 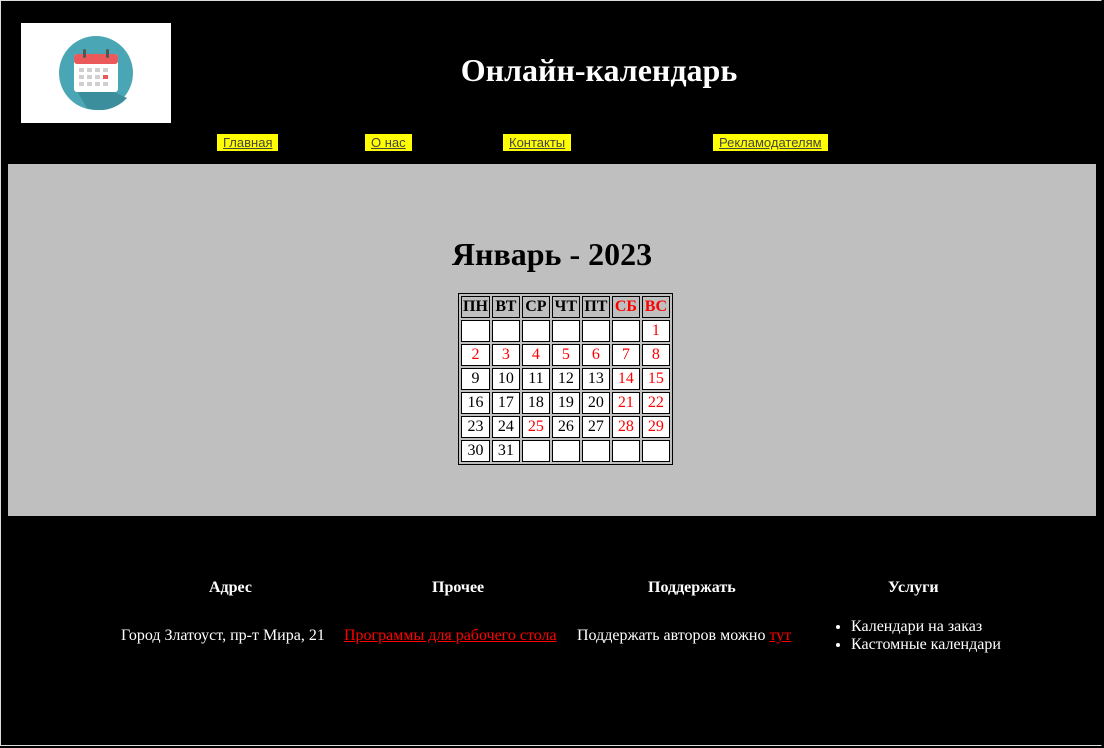 What do you see at coordinates (535, 379) in the screenshot?
I see `calendar-day-cell: 11` at bounding box center [535, 379].